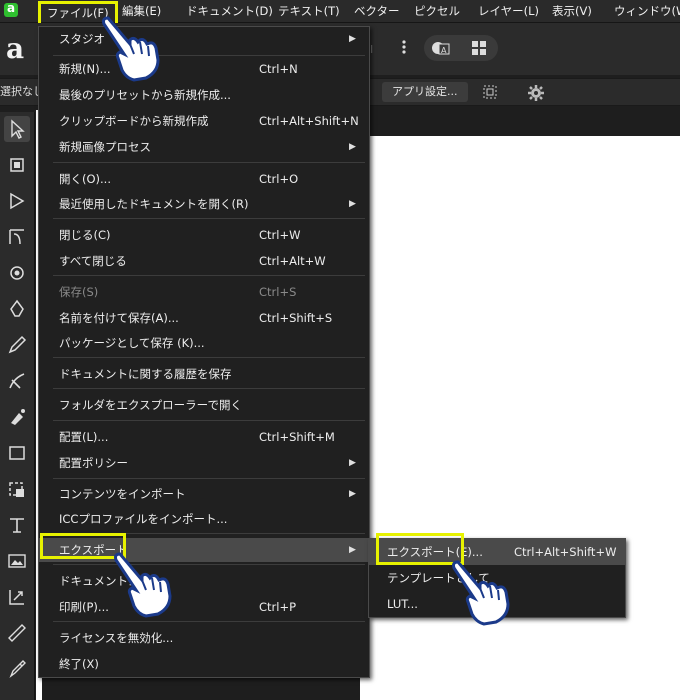 The image size is (680, 700). I want to click on menu-item-new-image-process: 新規画像プロセス ▶, so click(204, 147).